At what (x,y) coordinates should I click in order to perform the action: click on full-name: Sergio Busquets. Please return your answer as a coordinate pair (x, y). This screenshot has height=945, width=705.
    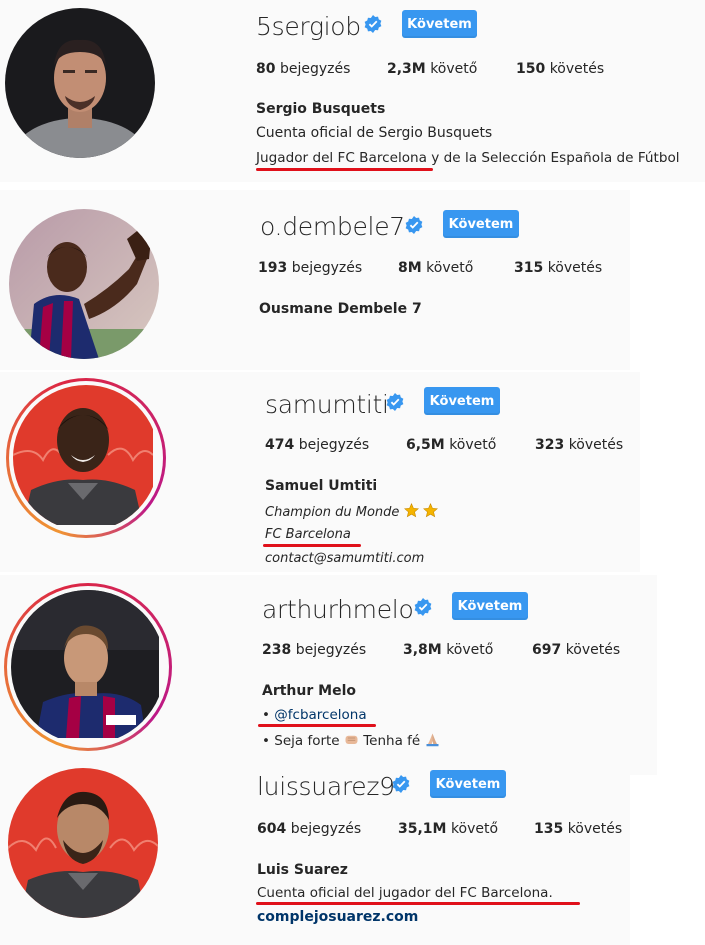
    Looking at the image, I should click on (321, 109).